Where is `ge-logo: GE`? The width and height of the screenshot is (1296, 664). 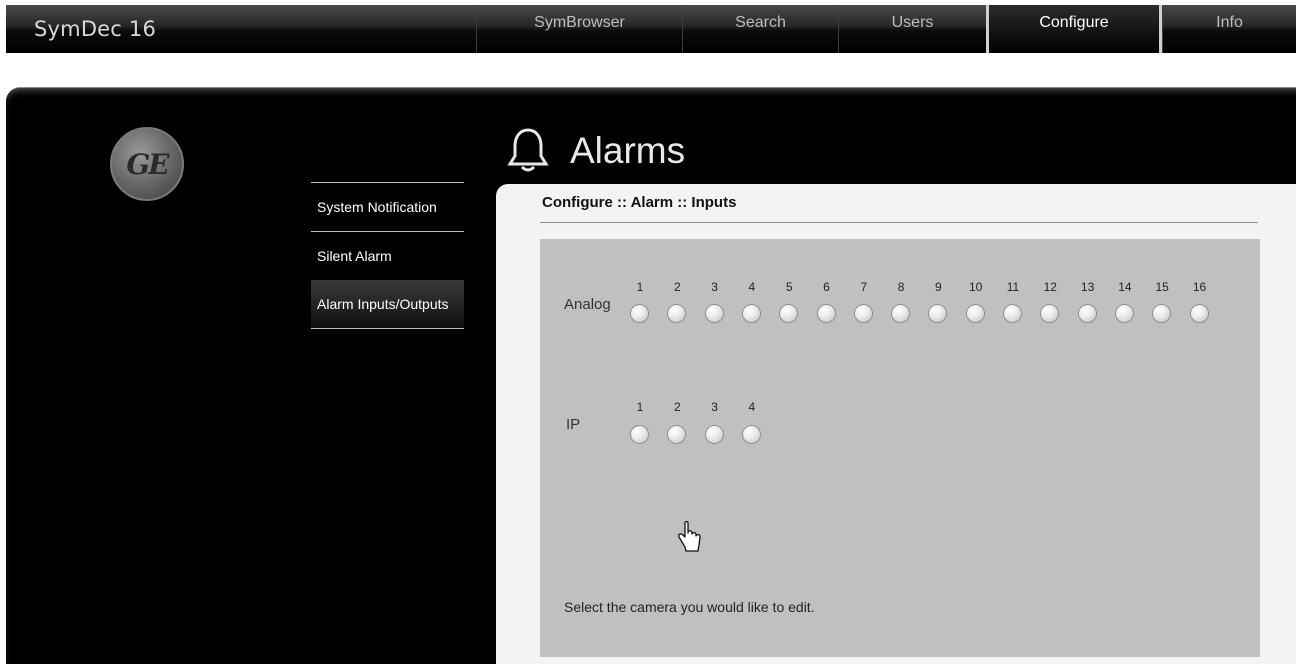 ge-logo: GE is located at coordinates (147, 164).